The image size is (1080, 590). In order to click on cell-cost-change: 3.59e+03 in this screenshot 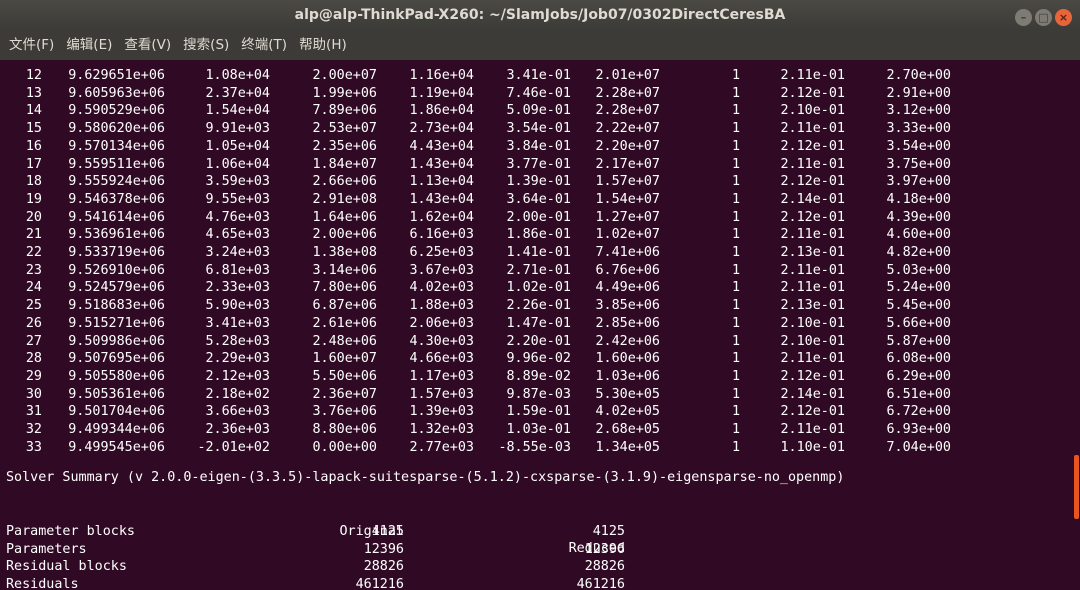, I will do `click(238, 182)`.